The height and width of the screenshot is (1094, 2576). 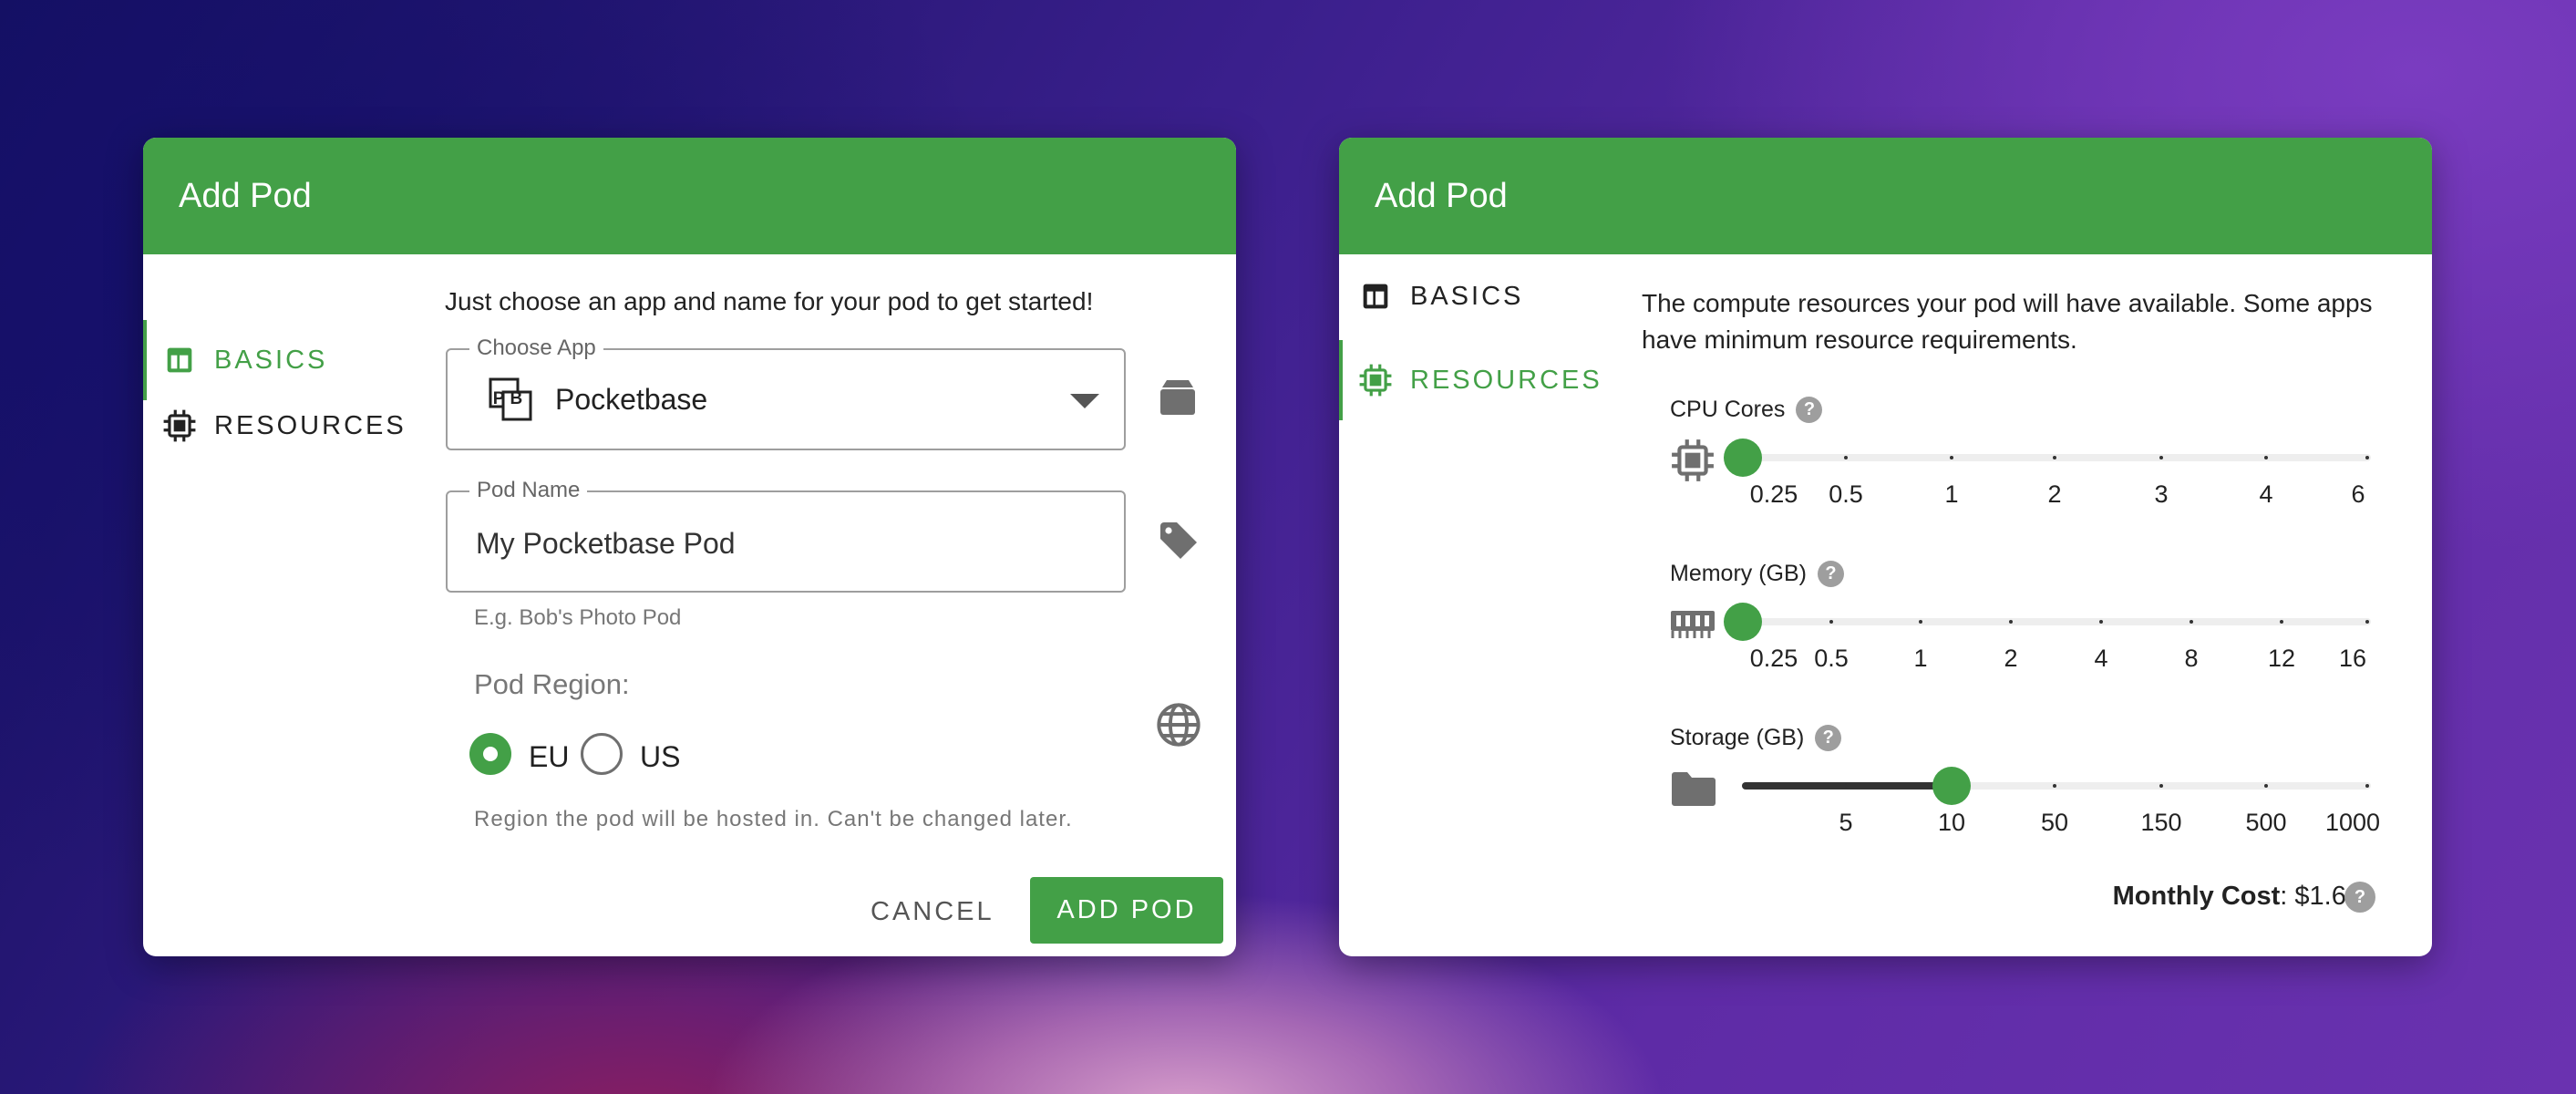 What do you see at coordinates (1831, 574) in the screenshot?
I see `memory-help-icon: ?` at bounding box center [1831, 574].